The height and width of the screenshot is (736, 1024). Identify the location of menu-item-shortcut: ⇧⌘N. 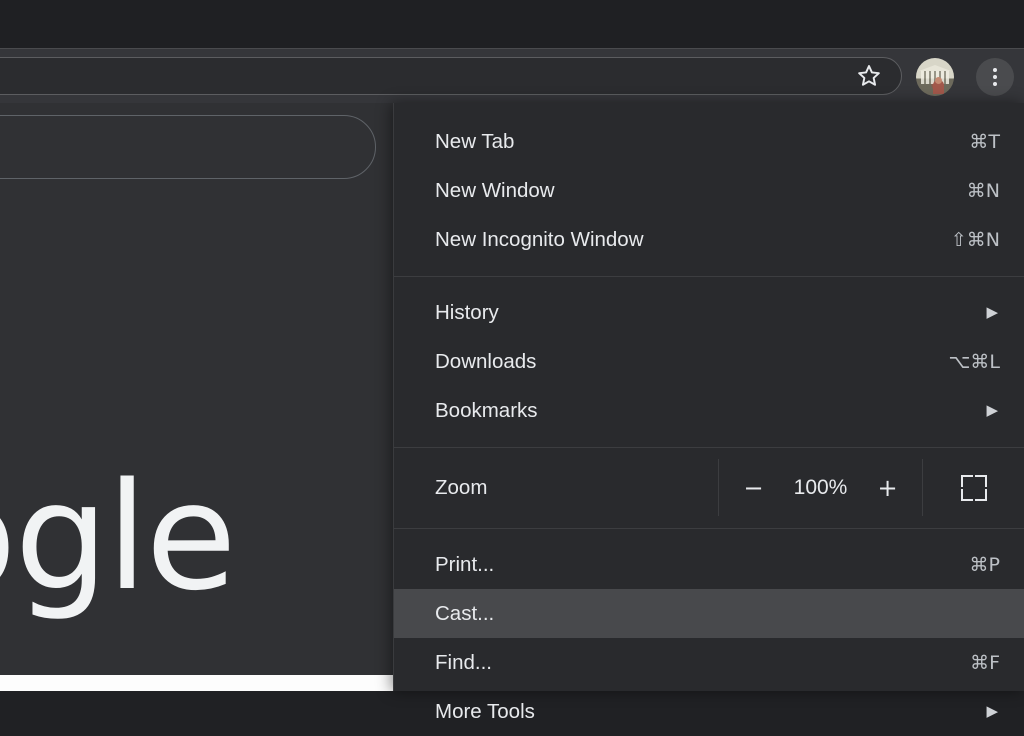
(975, 239).